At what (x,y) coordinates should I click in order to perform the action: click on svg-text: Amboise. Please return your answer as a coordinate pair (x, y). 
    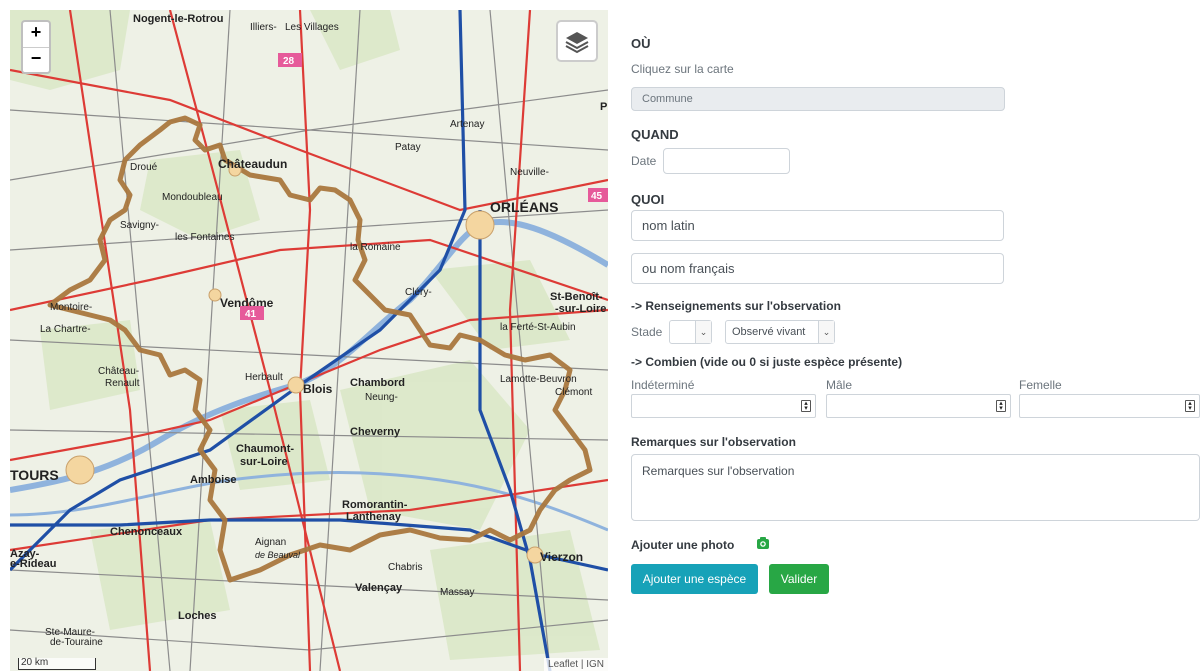
    Looking at the image, I should click on (213, 480).